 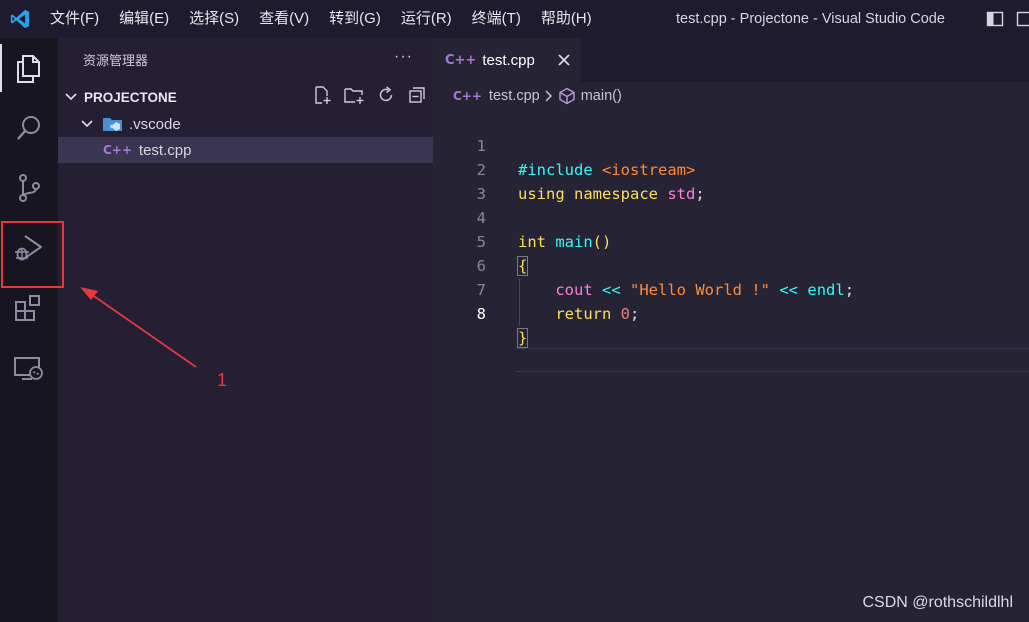 What do you see at coordinates (564, 59) in the screenshot?
I see `close-icon` at bounding box center [564, 59].